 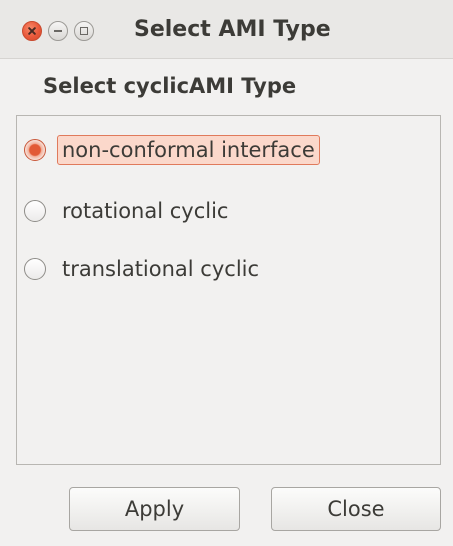 I want to click on minimize-icon, so click(x=58, y=31).